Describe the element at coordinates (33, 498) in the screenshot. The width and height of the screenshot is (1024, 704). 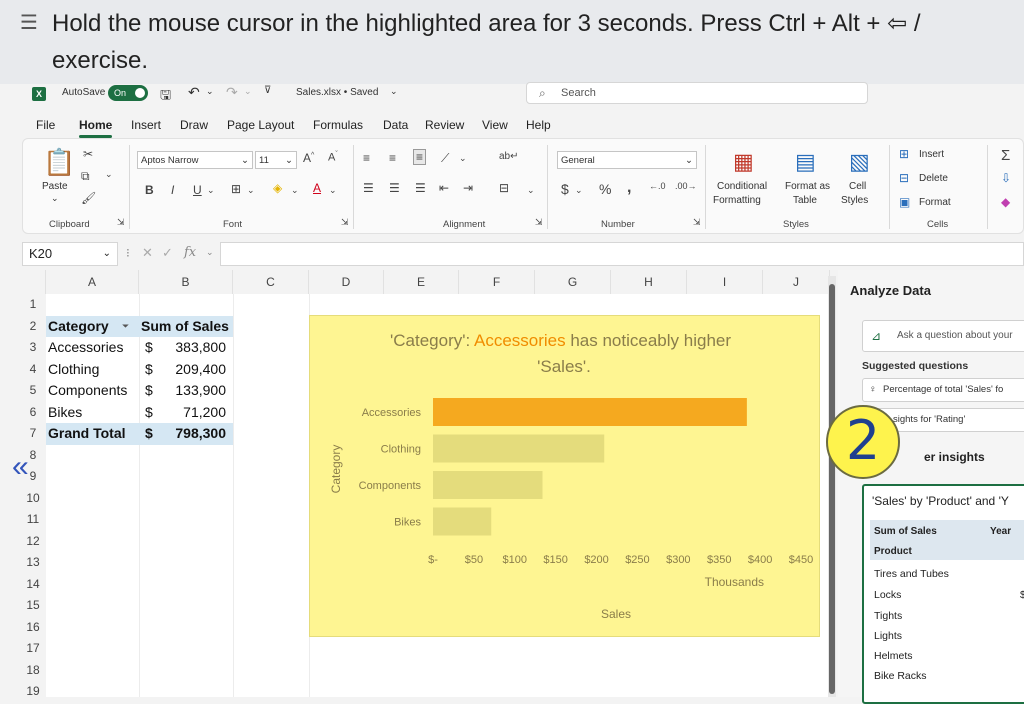
I see `row-header-10: 10` at that location.